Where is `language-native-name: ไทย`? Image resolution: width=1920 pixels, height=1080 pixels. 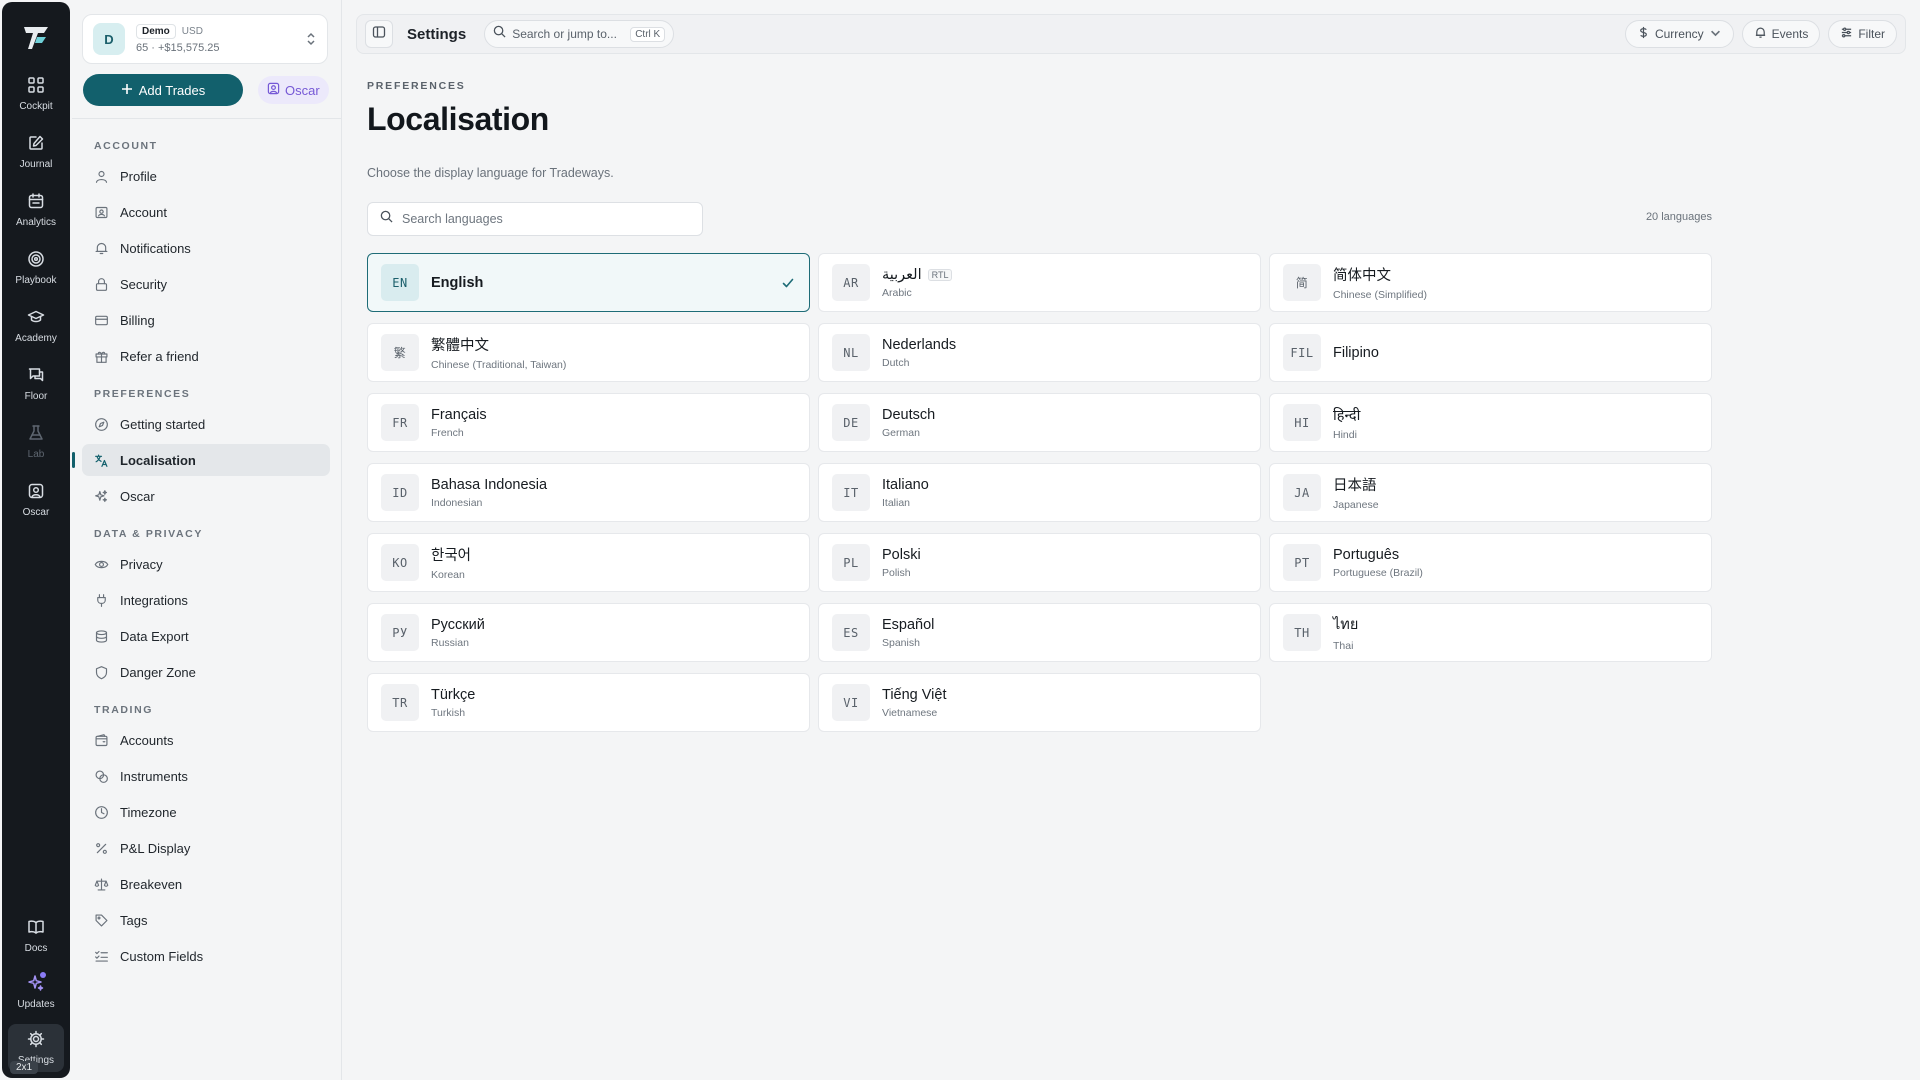 language-native-name: ไทย is located at coordinates (1345, 624).